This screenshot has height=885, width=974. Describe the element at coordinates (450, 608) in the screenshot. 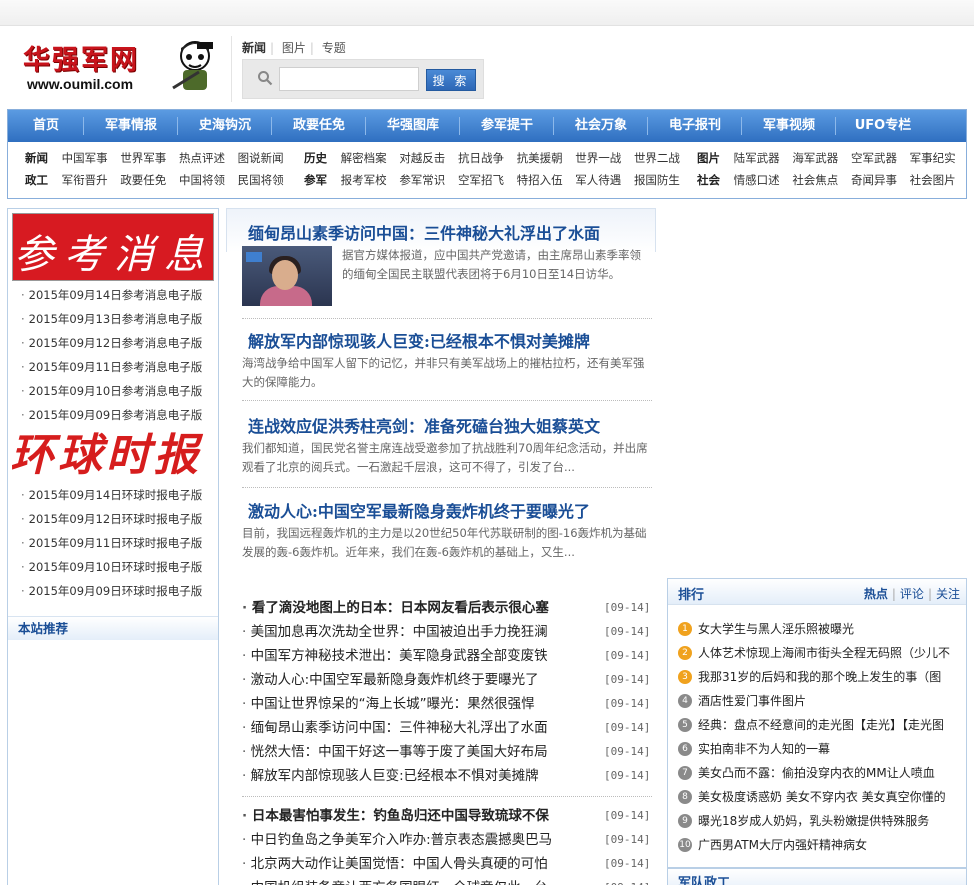

I see `news-row: 看了滴没地图上的日本：日本网友看后表示很心塞 [09-14]` at that location.